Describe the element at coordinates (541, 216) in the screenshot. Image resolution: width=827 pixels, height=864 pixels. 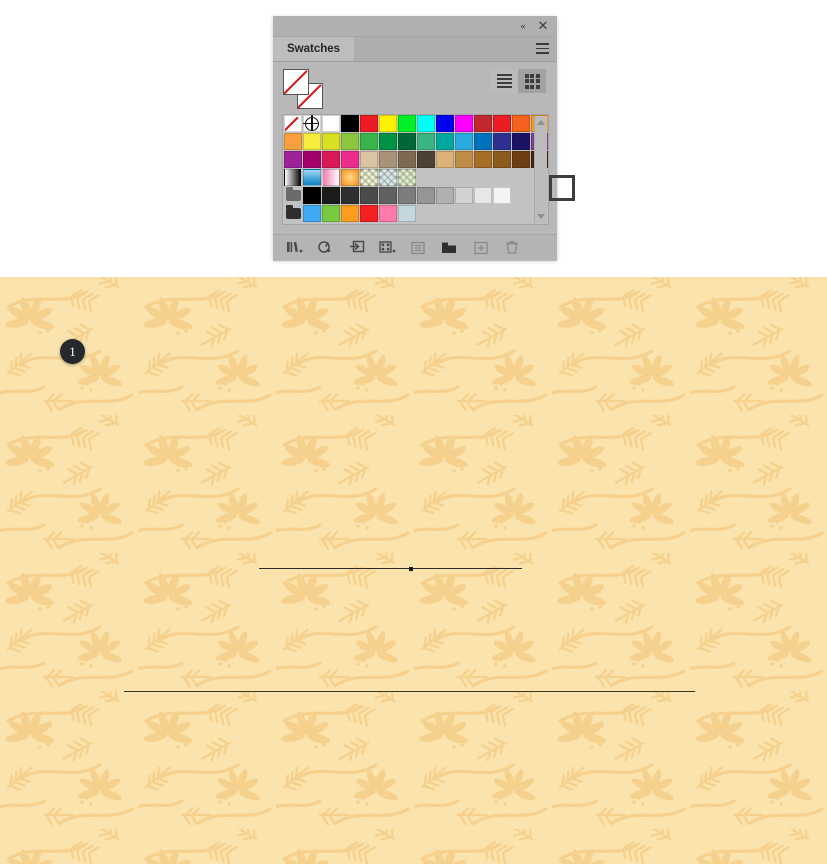
I see `scroll-down-icon` at that location.